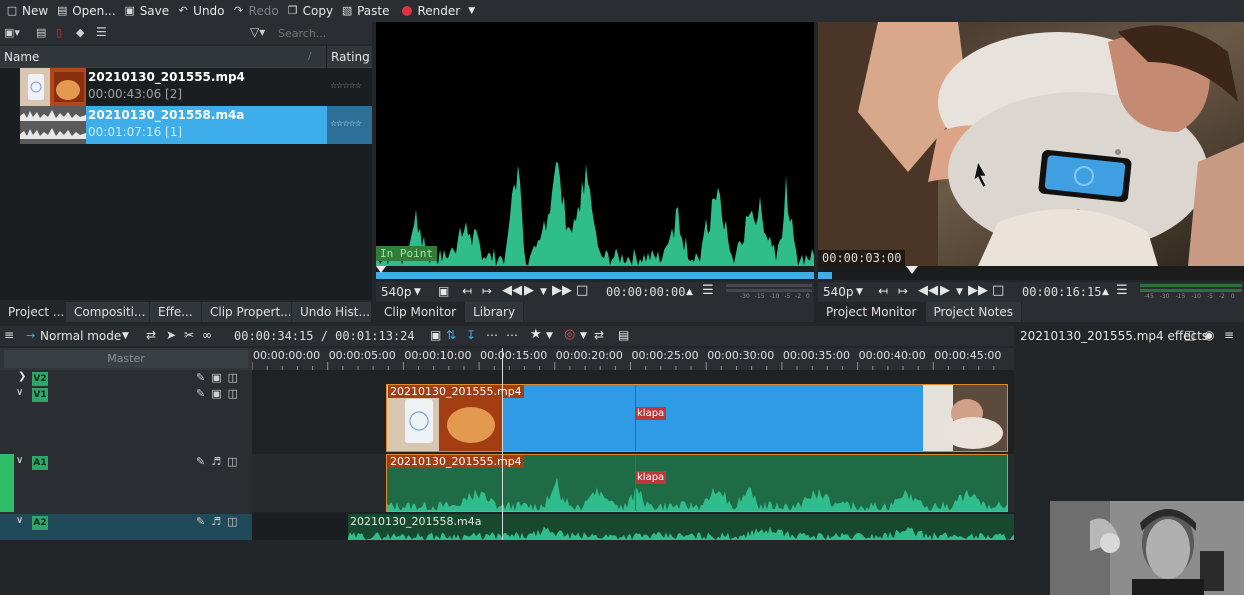  Describe the element at coordinates (451, 335) in the screenshot. I see `insert-icon: ⇅` at that location.